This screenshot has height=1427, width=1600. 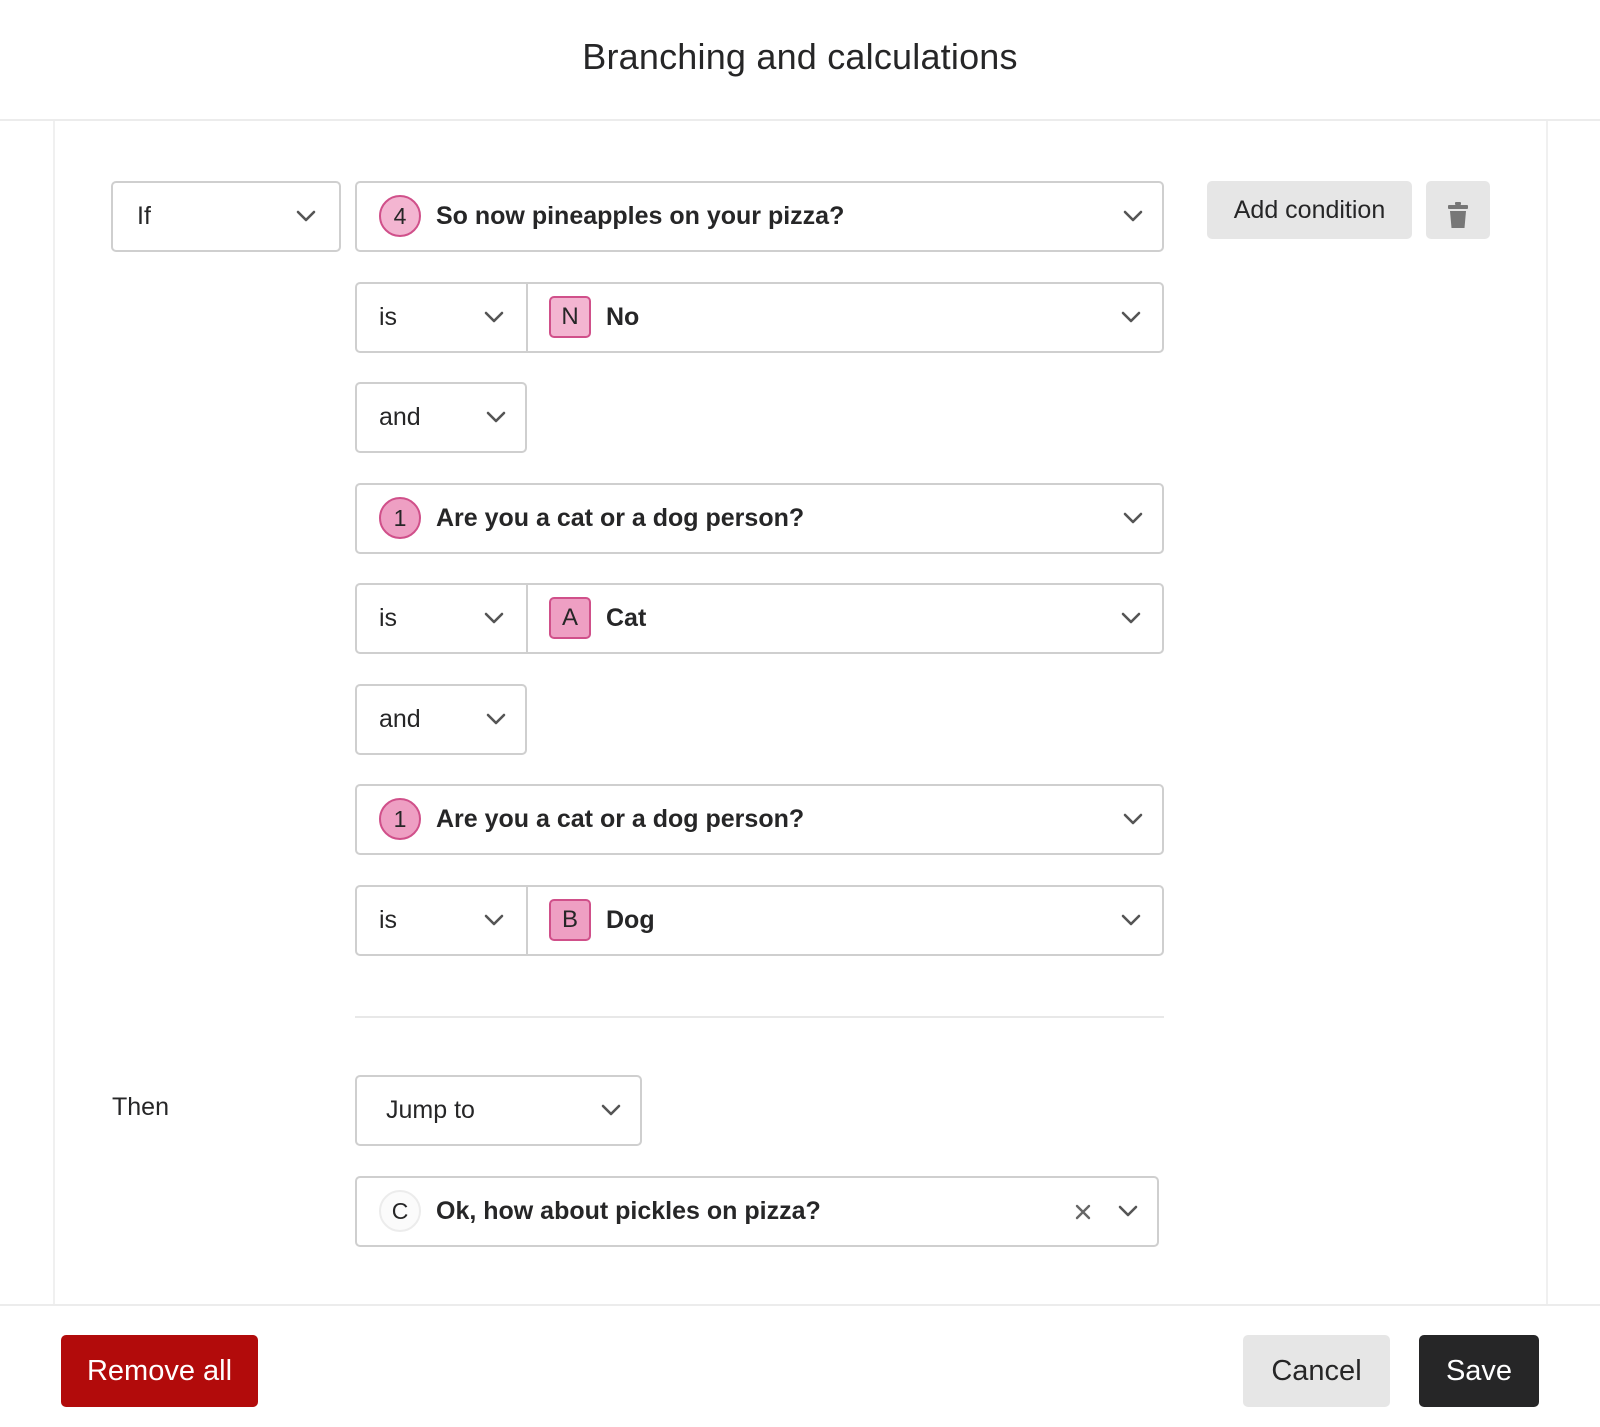 I want to click on save-button: Save, so click(x=1479, y=1371).